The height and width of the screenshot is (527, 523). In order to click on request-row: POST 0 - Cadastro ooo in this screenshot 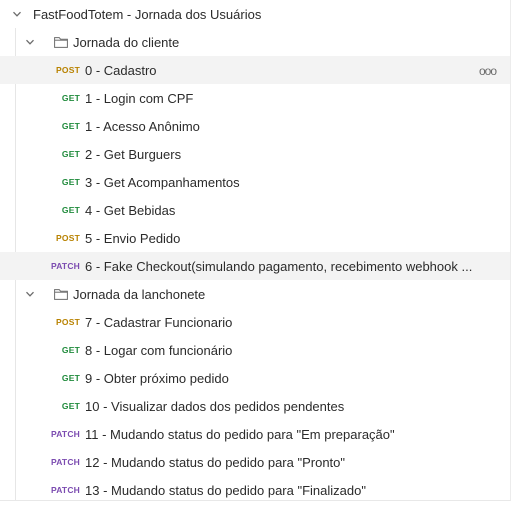, I will do `click(255, 70)`.